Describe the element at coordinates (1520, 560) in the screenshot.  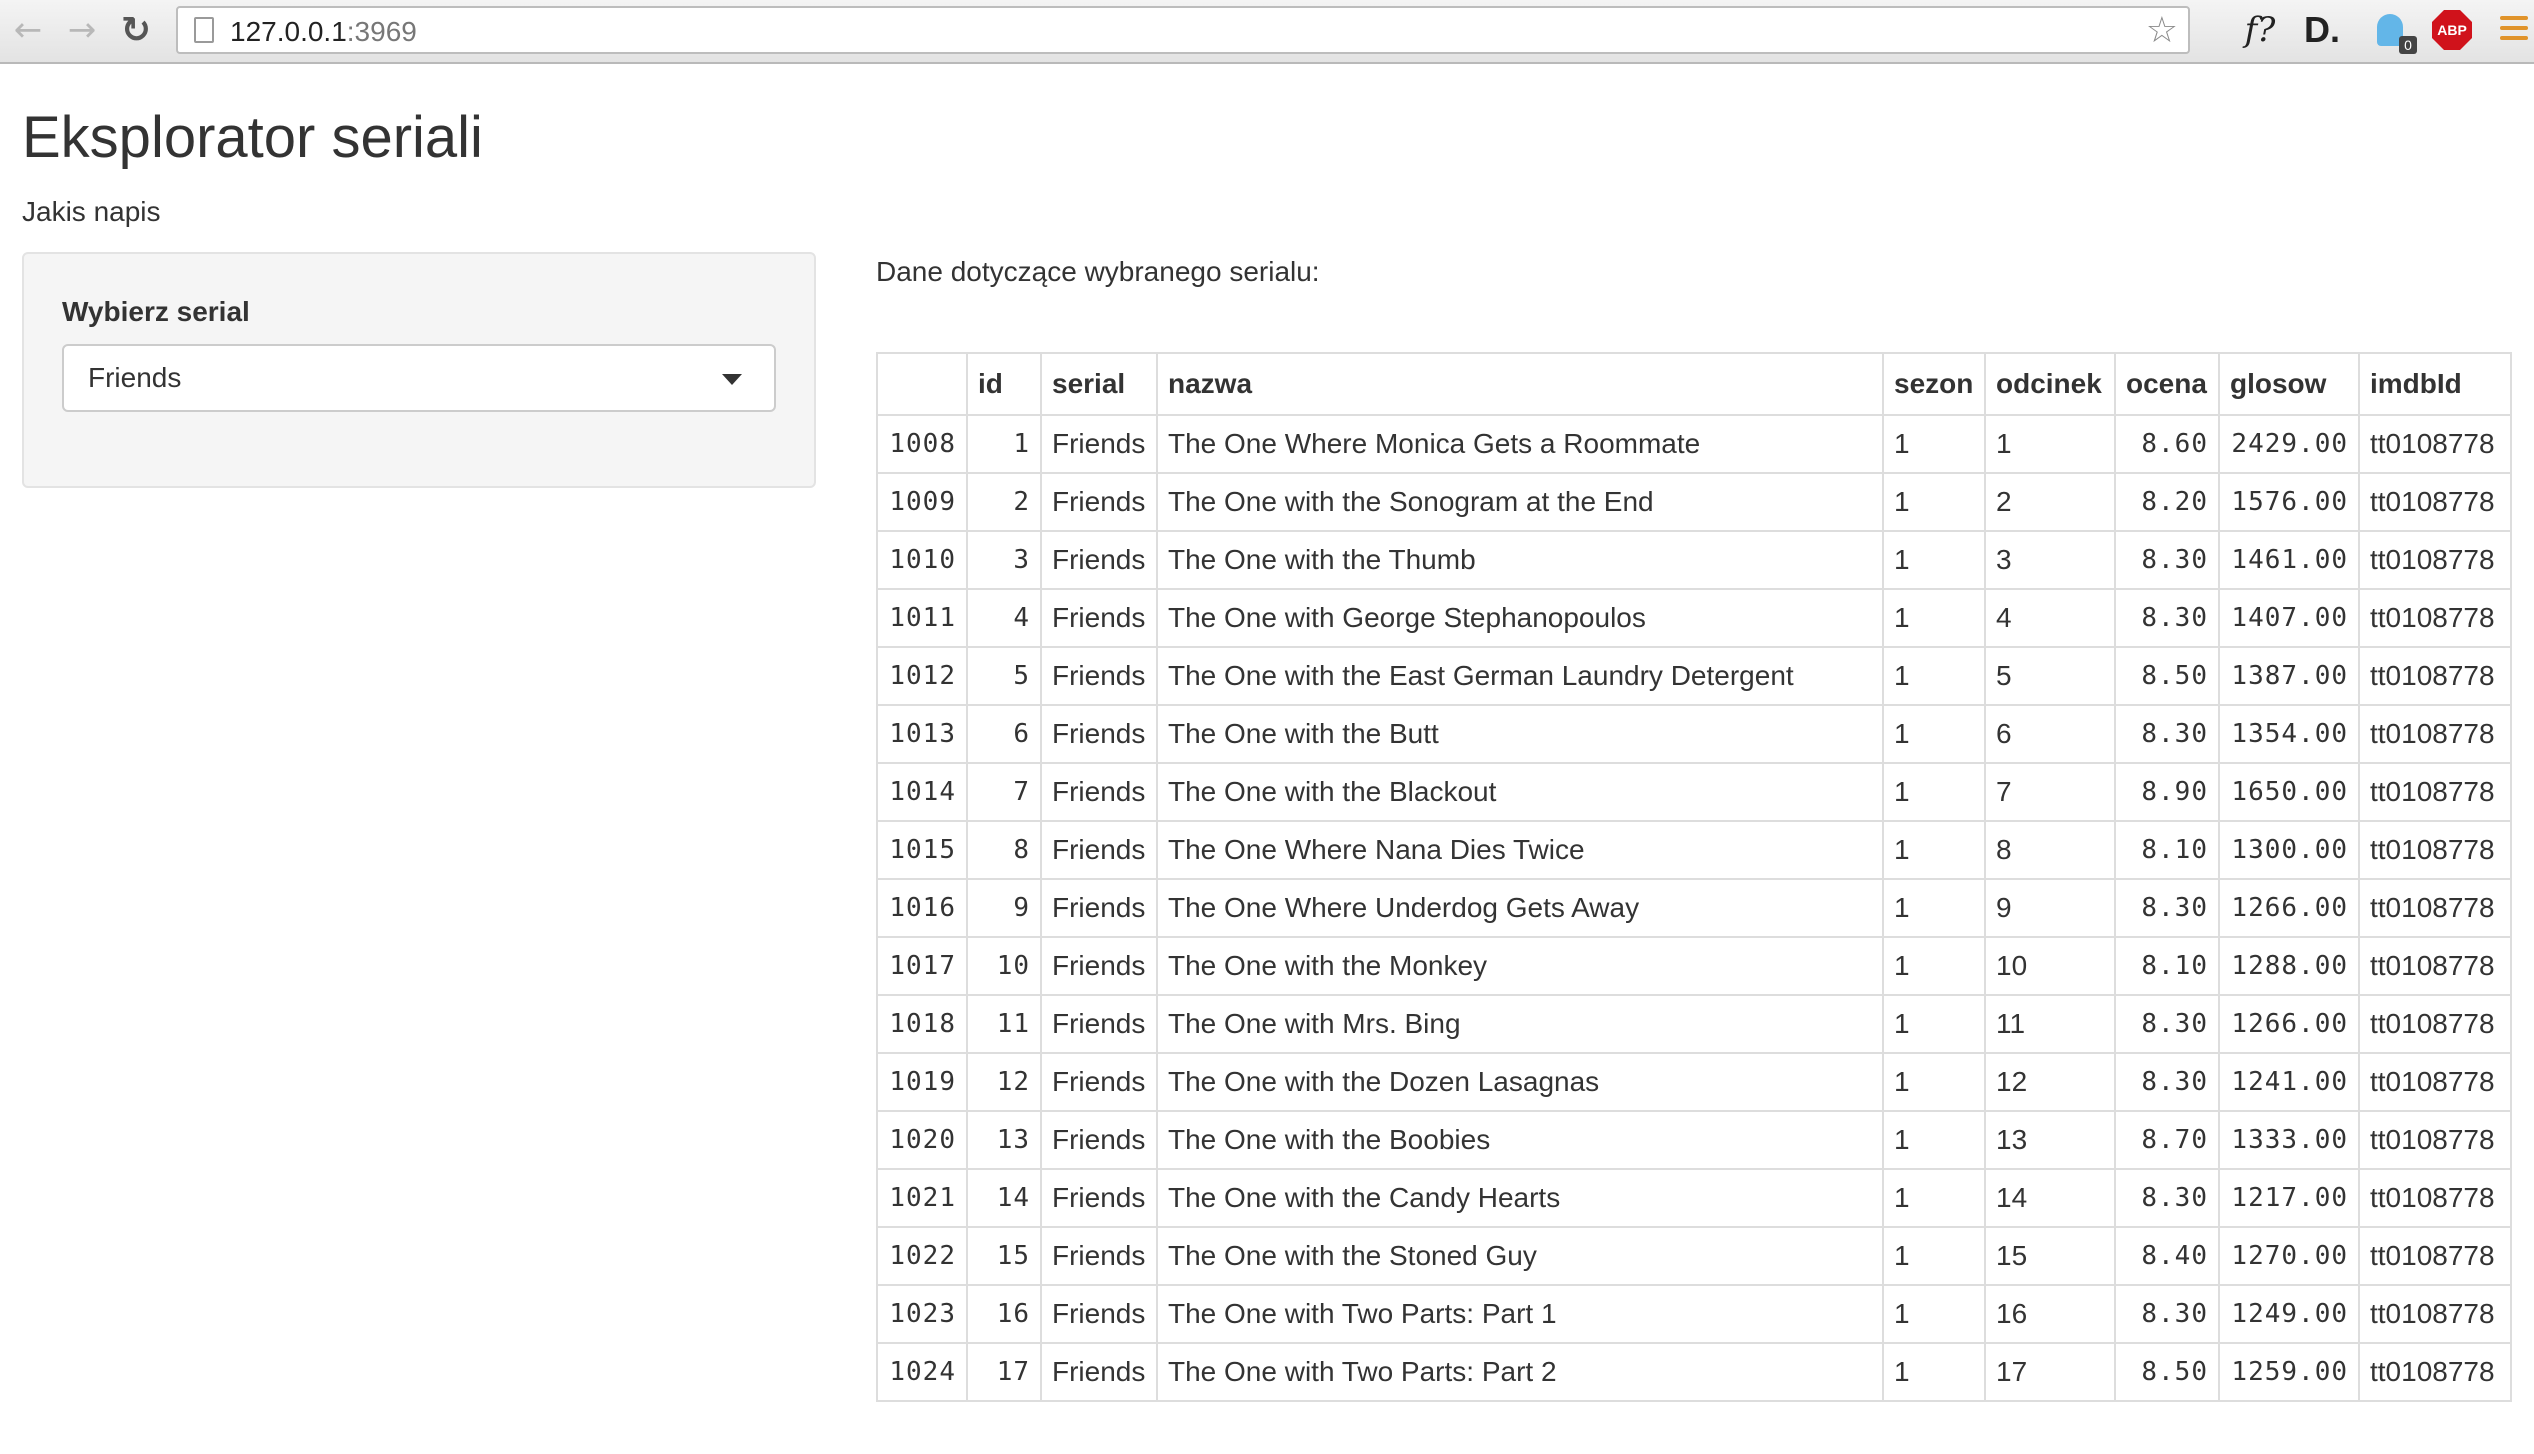
I see `nazwa-cell: The One with the Thumb` at that location.